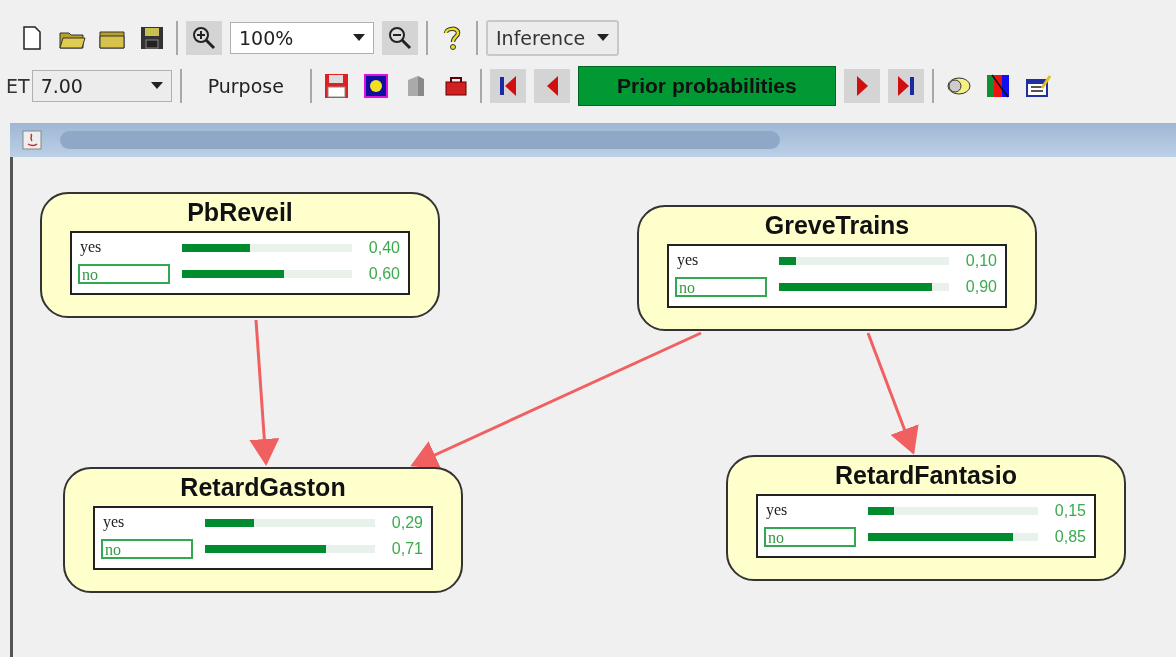 The image size is (1176, 657). Describe the element at coordinates (507, 86) in the screenshot. I see `first-step-icon` at that location.